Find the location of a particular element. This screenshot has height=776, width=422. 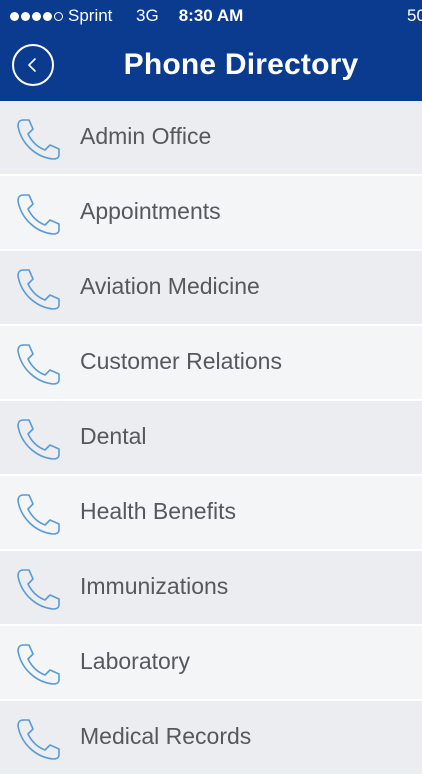

directory-item-label: Dental is located at coordinates (113, 436).